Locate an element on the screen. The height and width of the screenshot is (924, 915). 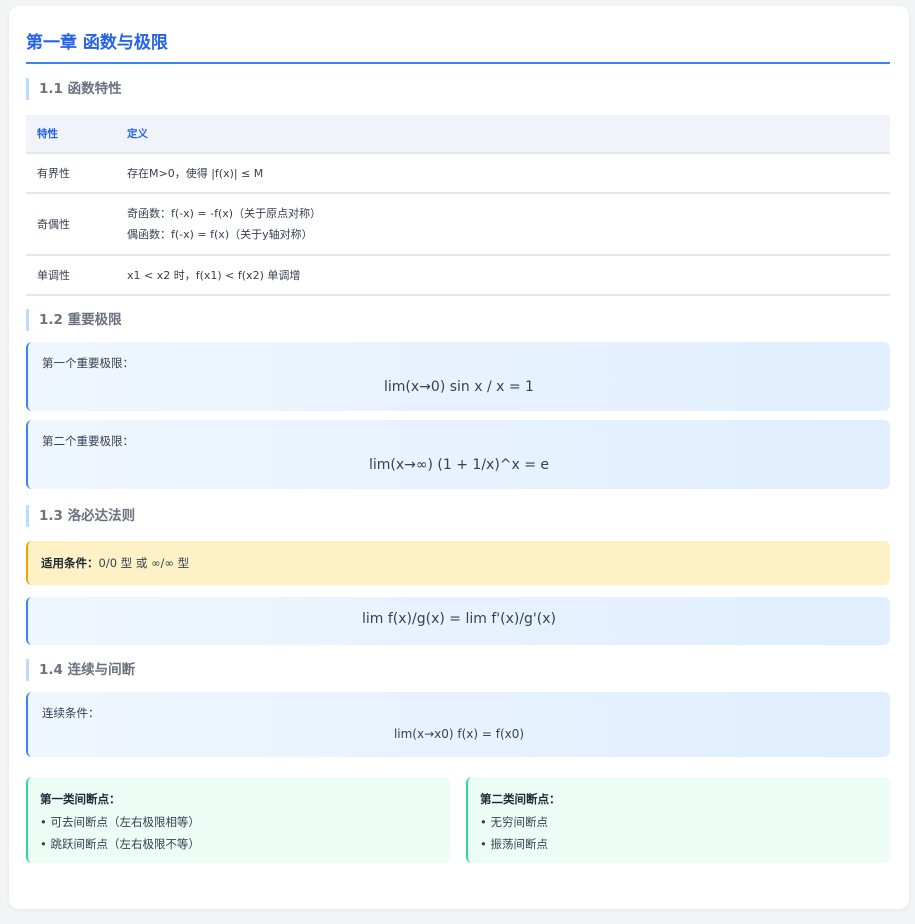
property-name: 有界性 is located at coordinates (71, 173).